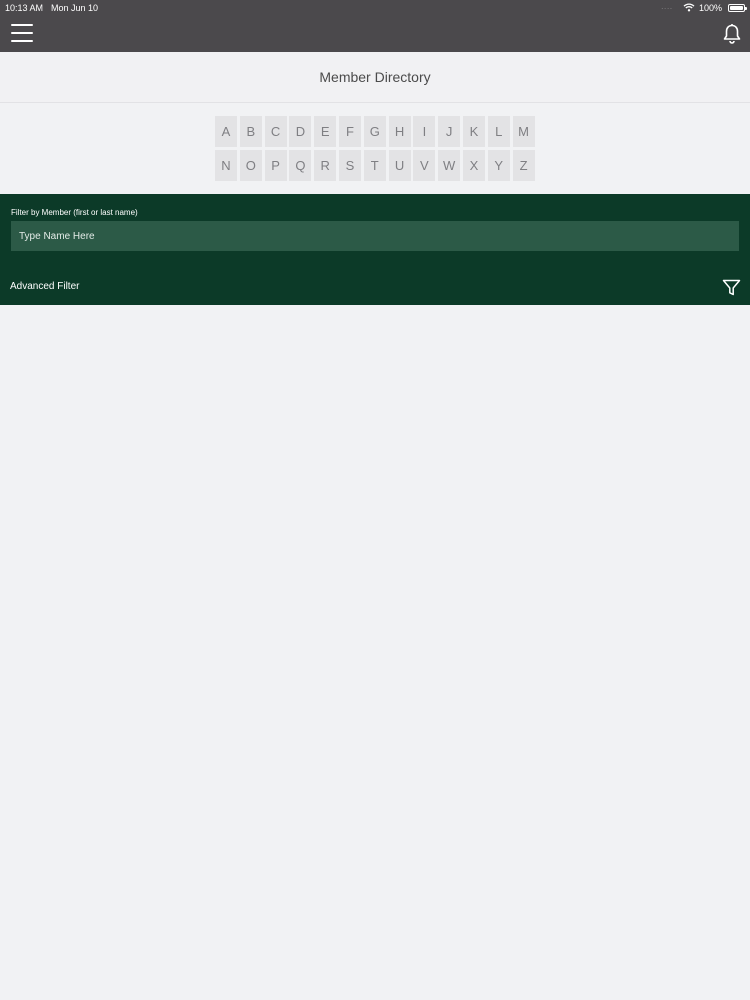  I want to click on nav-bar, so click(375, 33).